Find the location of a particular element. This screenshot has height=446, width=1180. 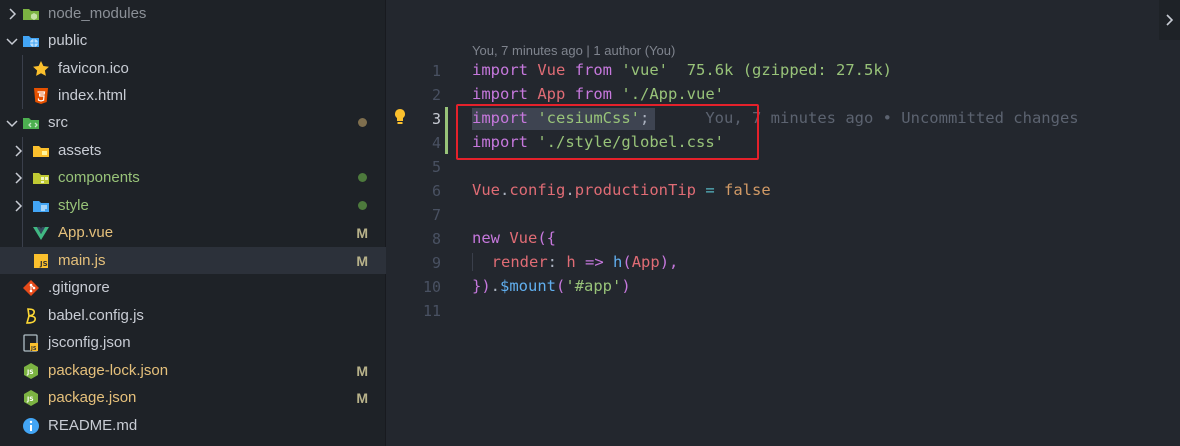

highlight-annotation-box is located at coordinates (607, 132).